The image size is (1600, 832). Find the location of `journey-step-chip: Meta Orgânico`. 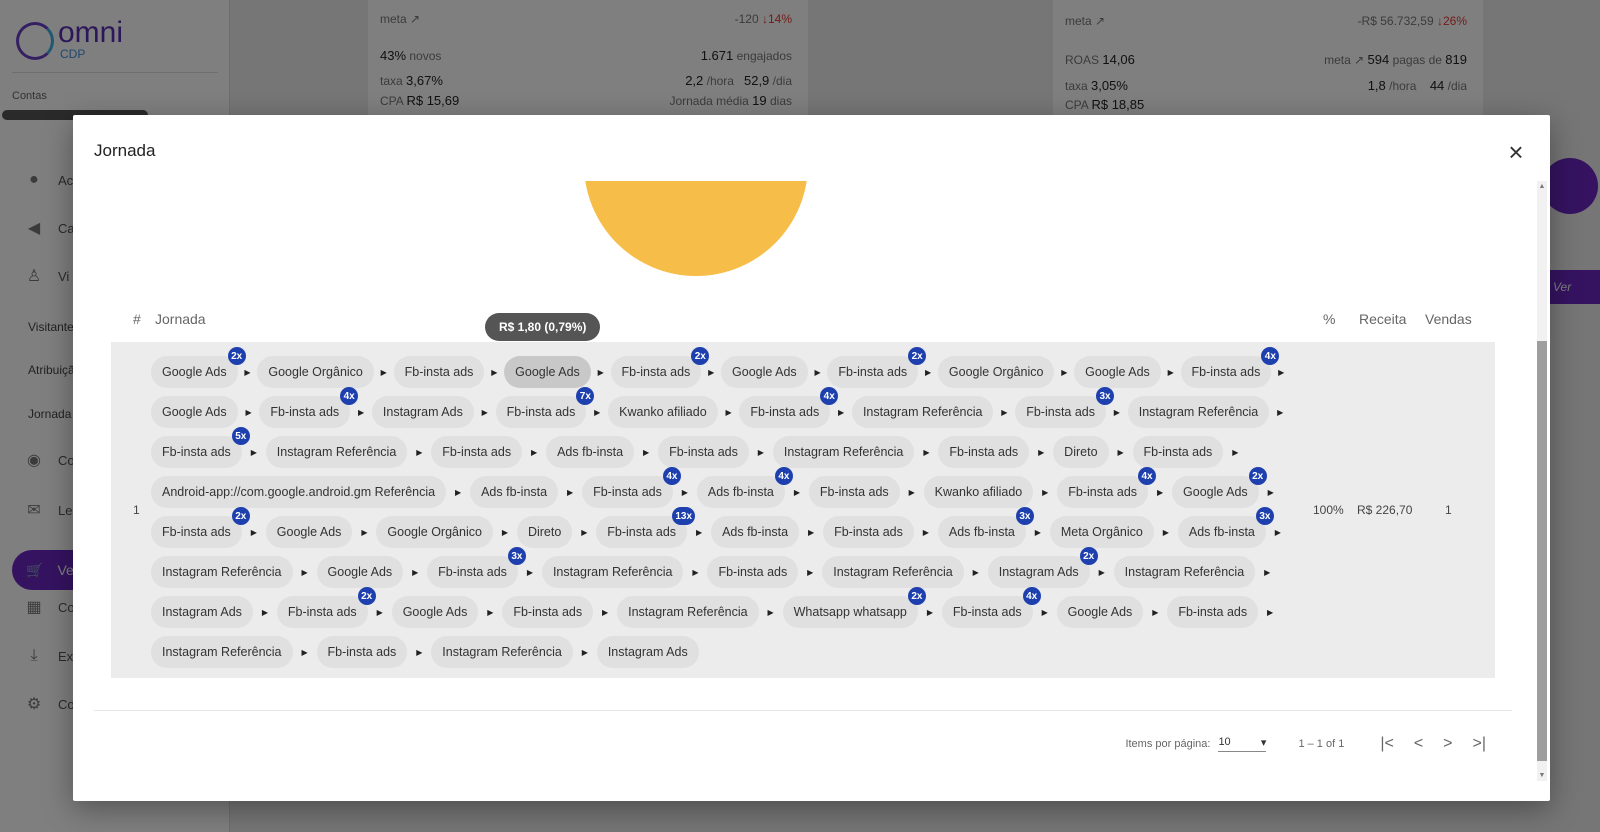

journey-step-chip: Meta Orgânico is located at coordinates (1101, 532).